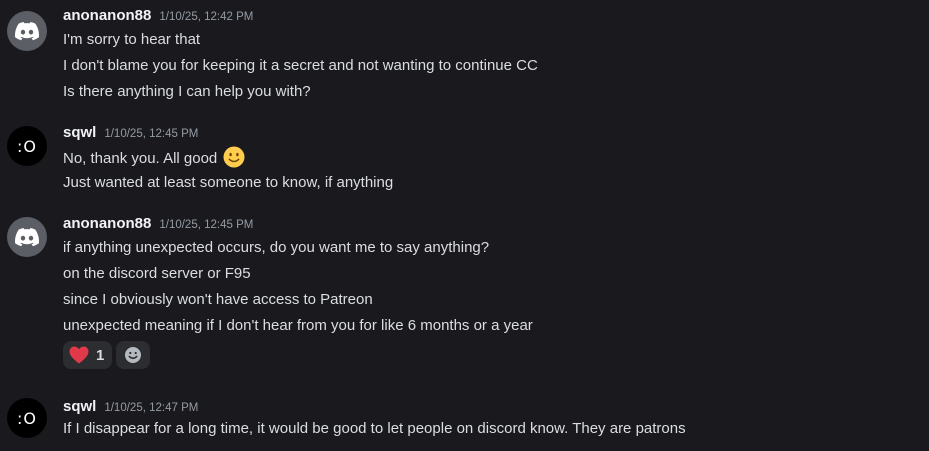 Image resolution: width=929 pixels, height=451 pixels. I want to click on reactions-bar: 1, so click(107, 355).